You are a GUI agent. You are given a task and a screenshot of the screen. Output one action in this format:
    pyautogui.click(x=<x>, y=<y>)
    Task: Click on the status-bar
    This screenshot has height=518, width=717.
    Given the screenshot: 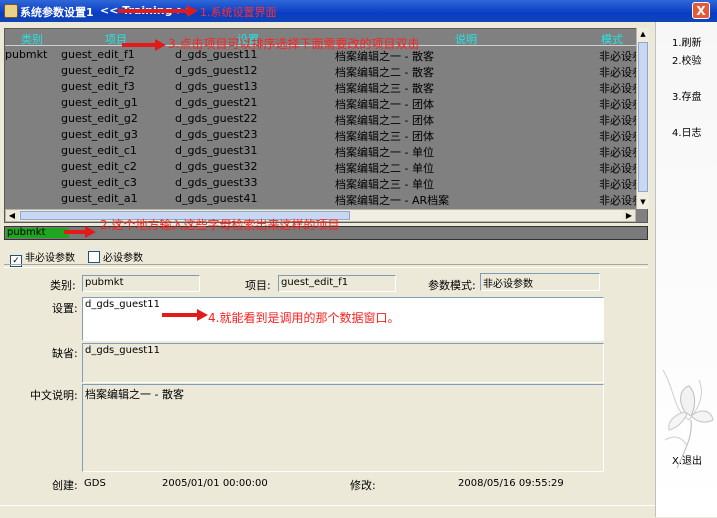 What is the action you would take?
    pyautogui.click(x=327, y=511)
    